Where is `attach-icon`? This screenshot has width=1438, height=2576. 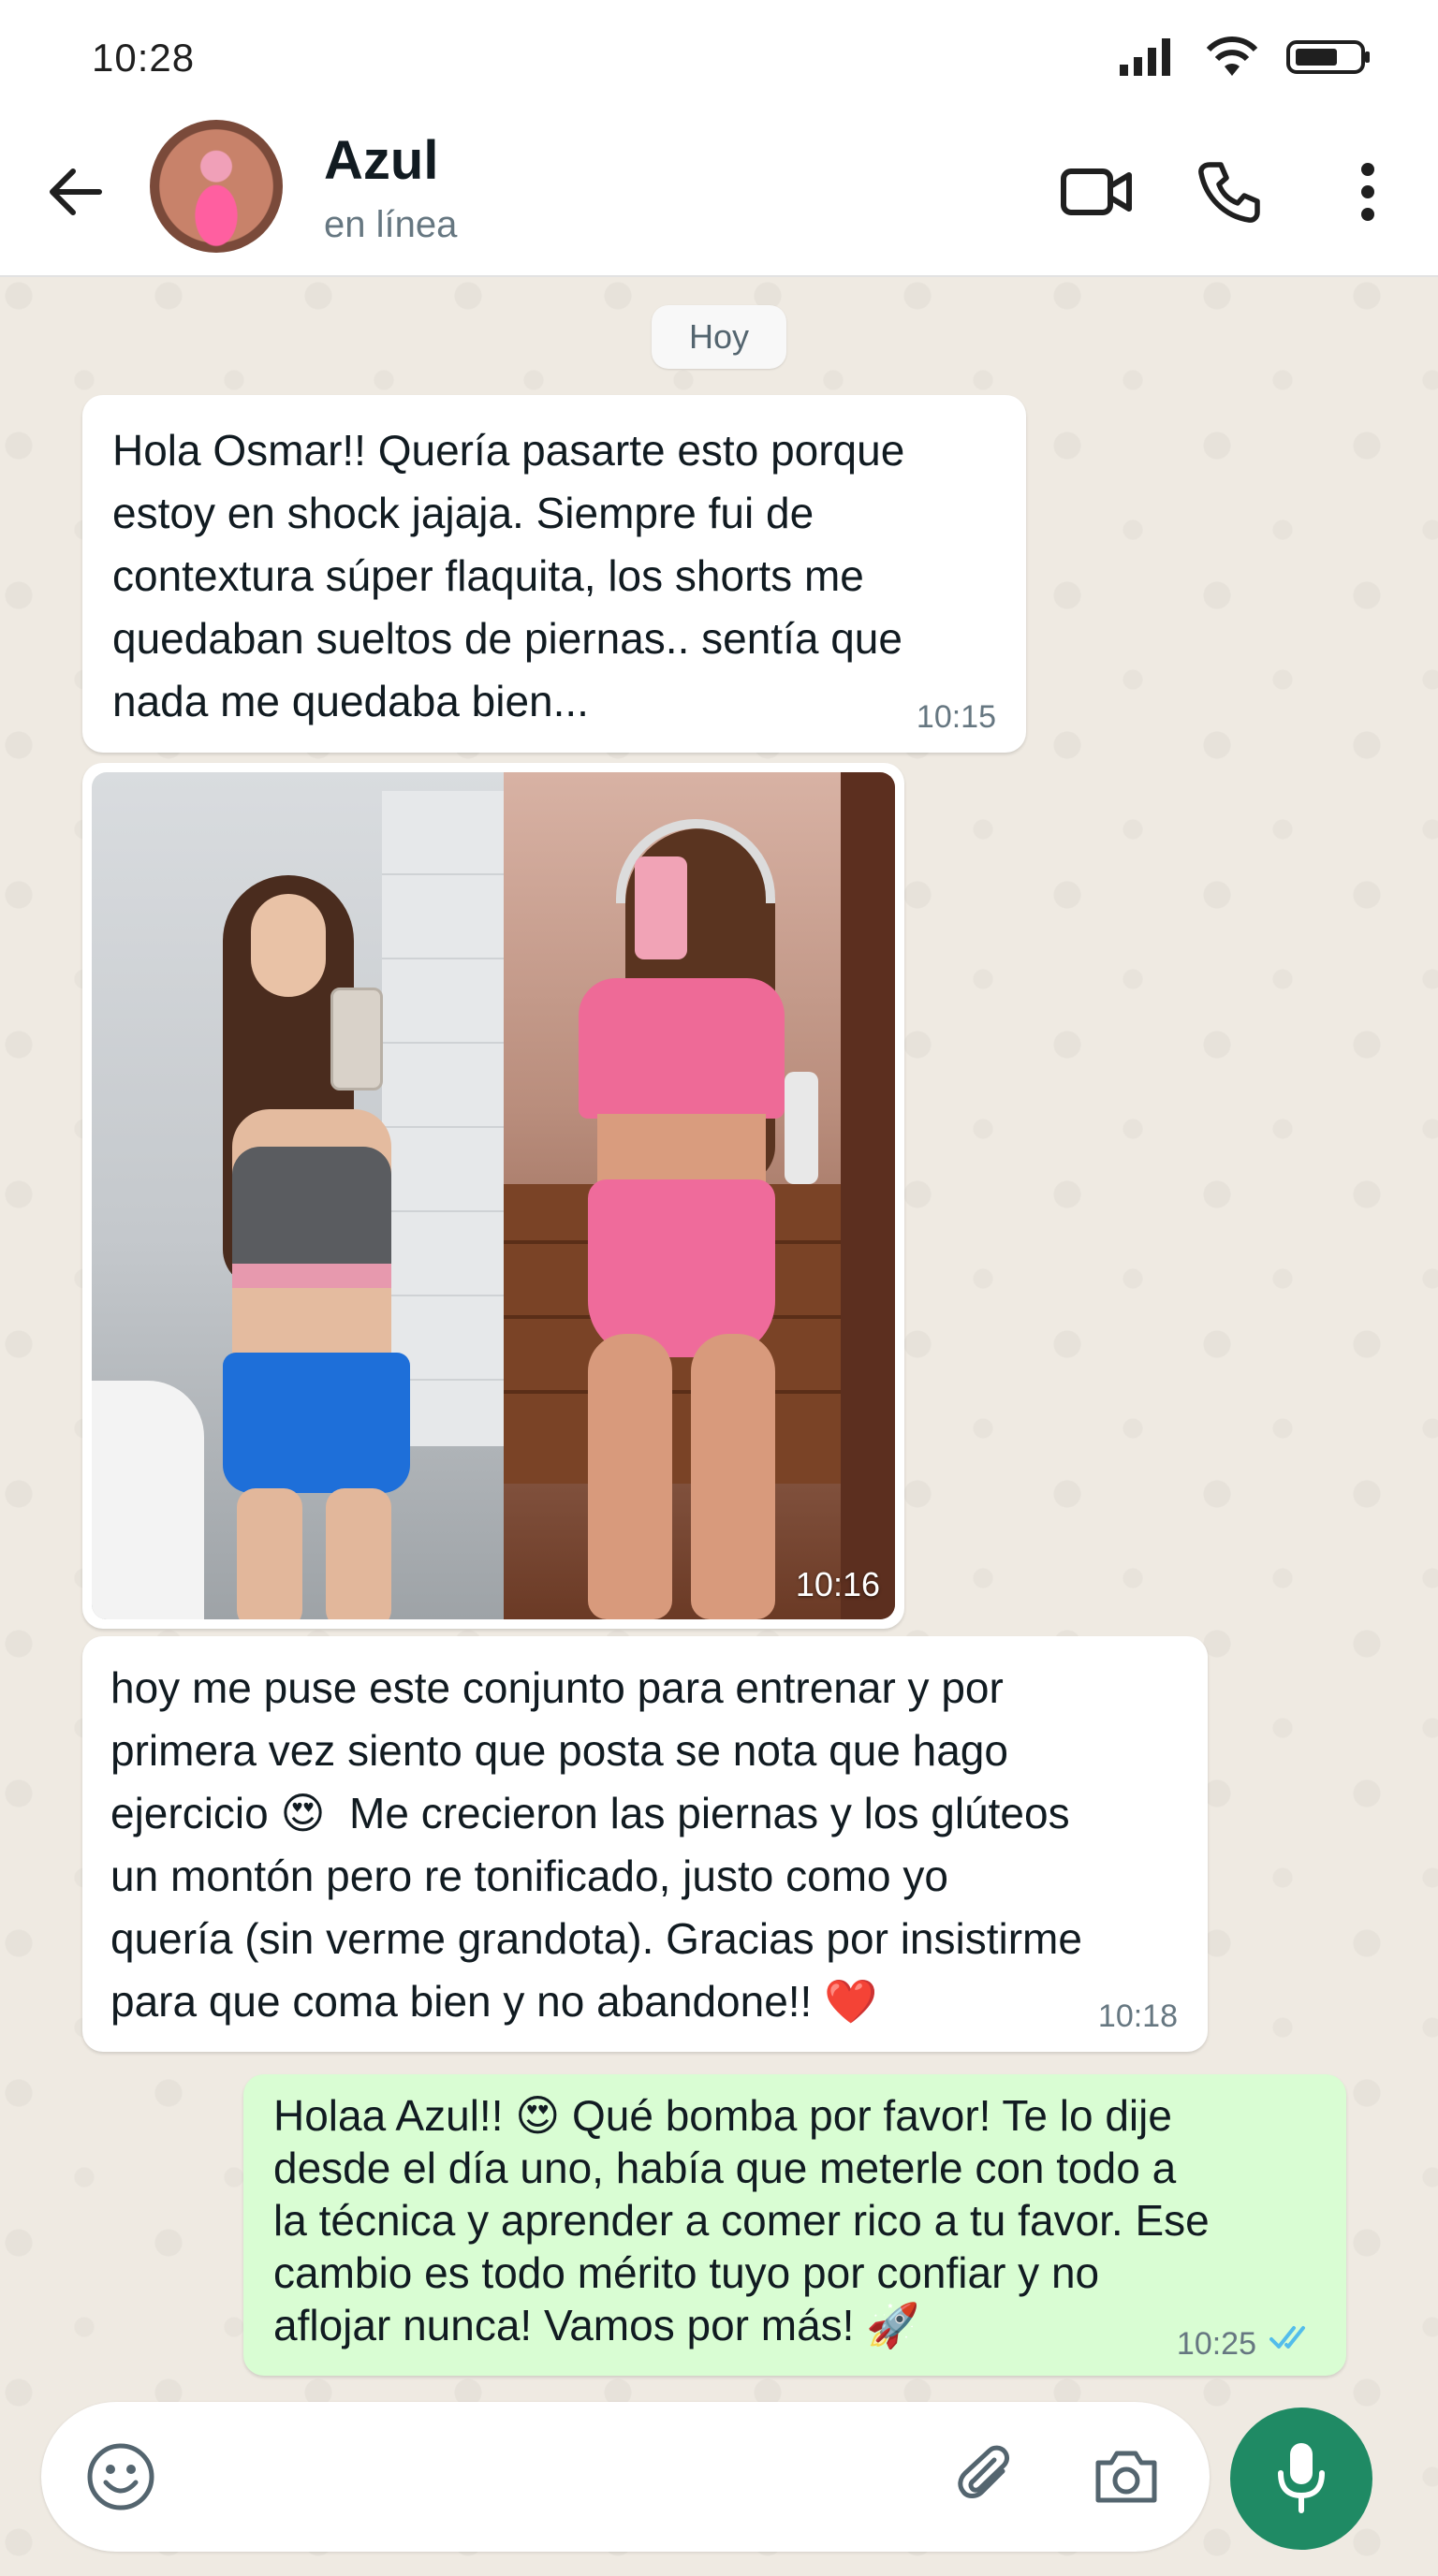 attach-icon is located at coordinates (988, 2477).